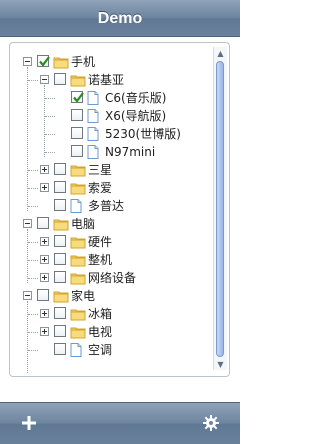  I want to click on node-label: 电视, so click(100, 332).